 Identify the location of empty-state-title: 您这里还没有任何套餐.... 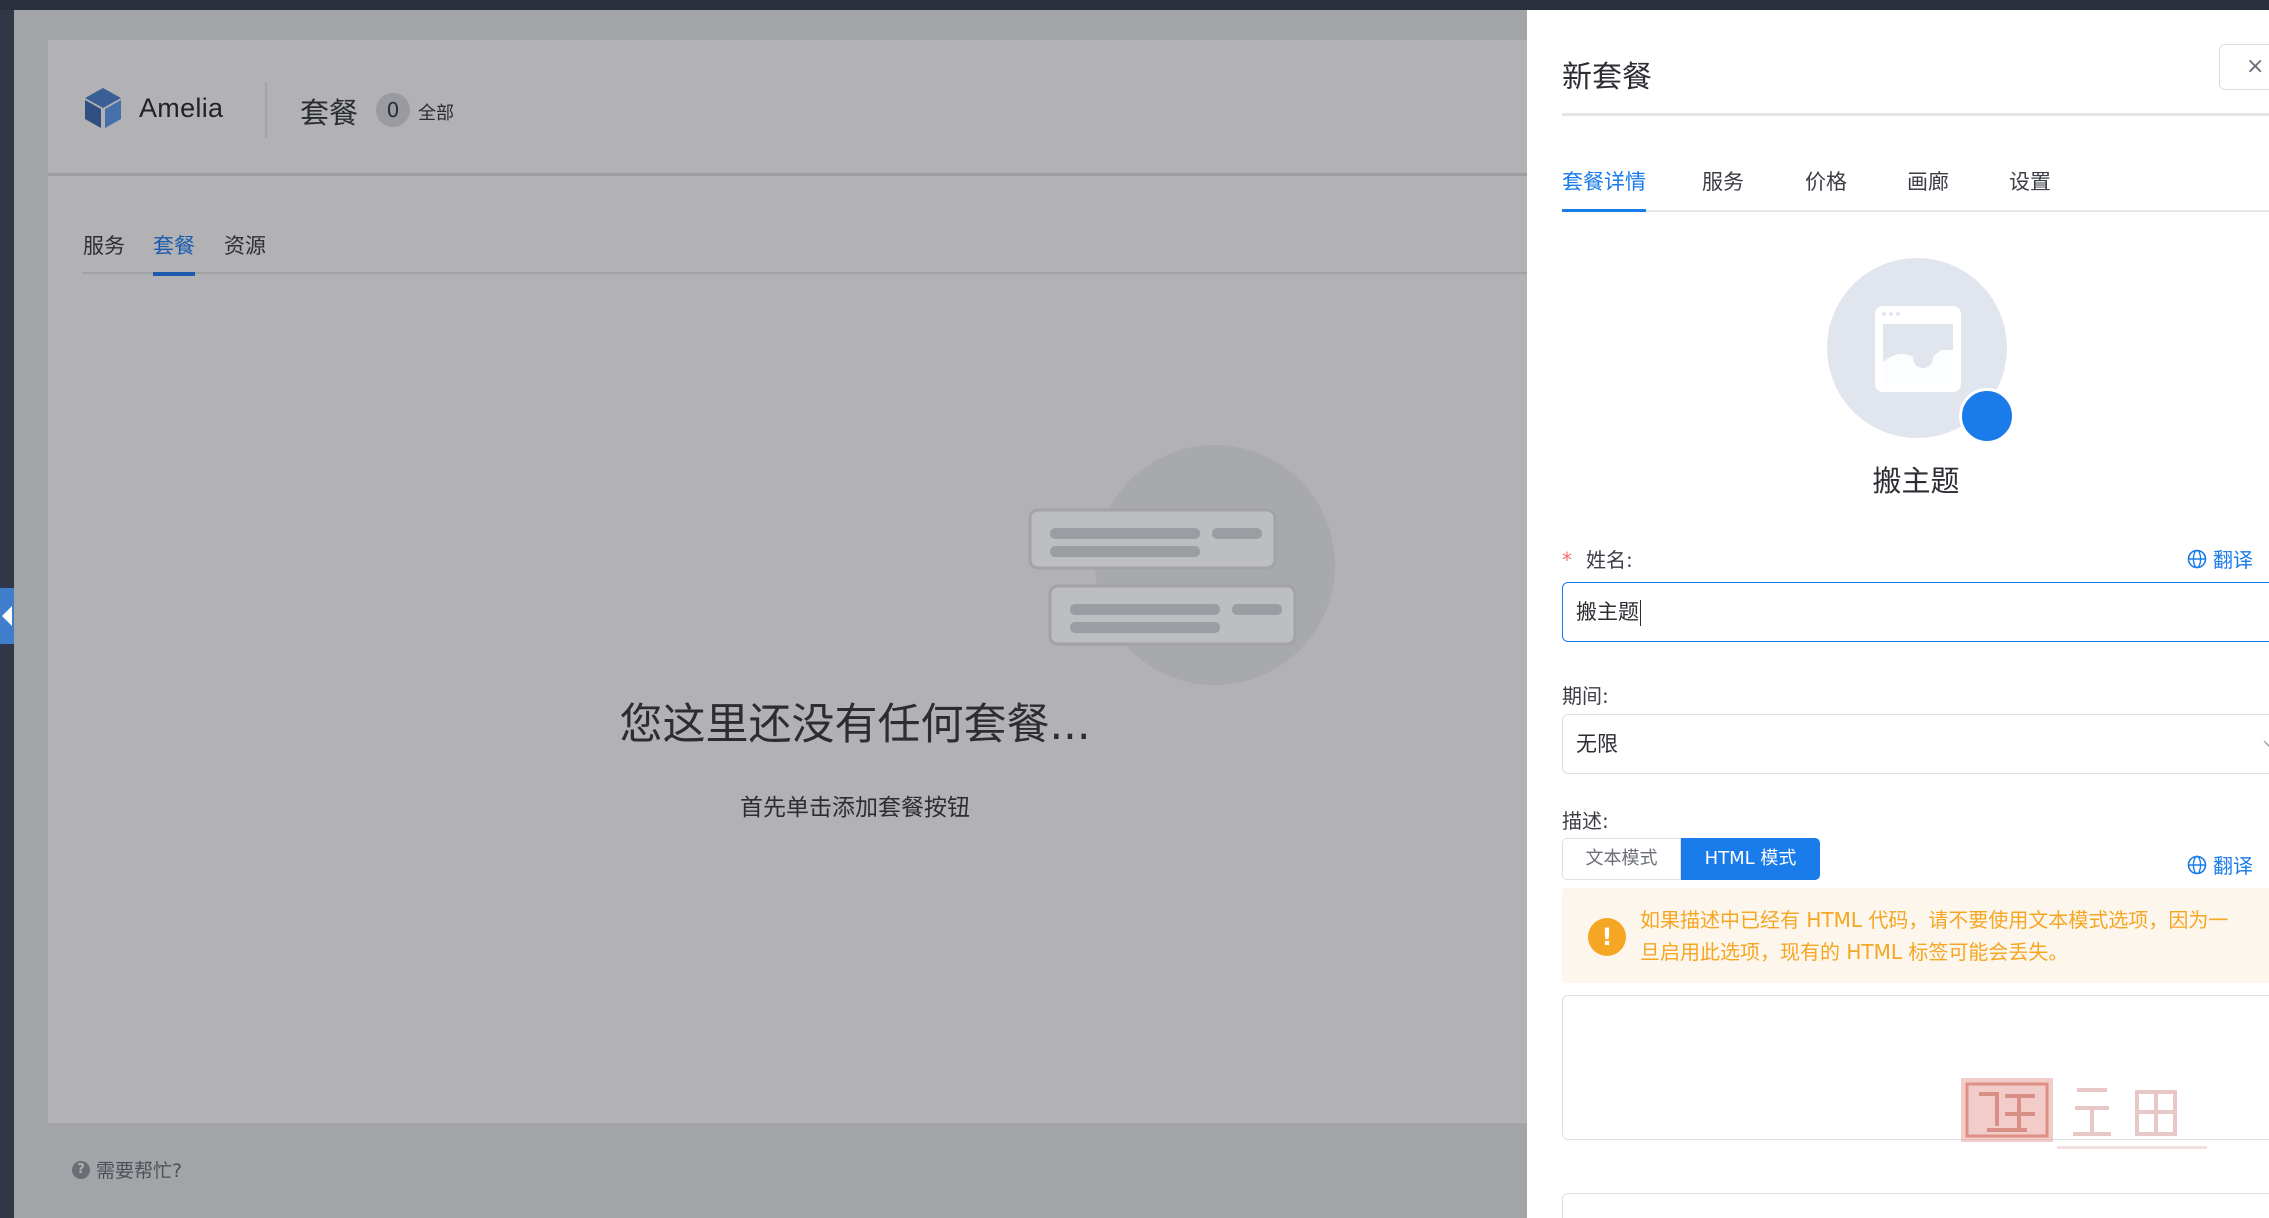
(855, 725).